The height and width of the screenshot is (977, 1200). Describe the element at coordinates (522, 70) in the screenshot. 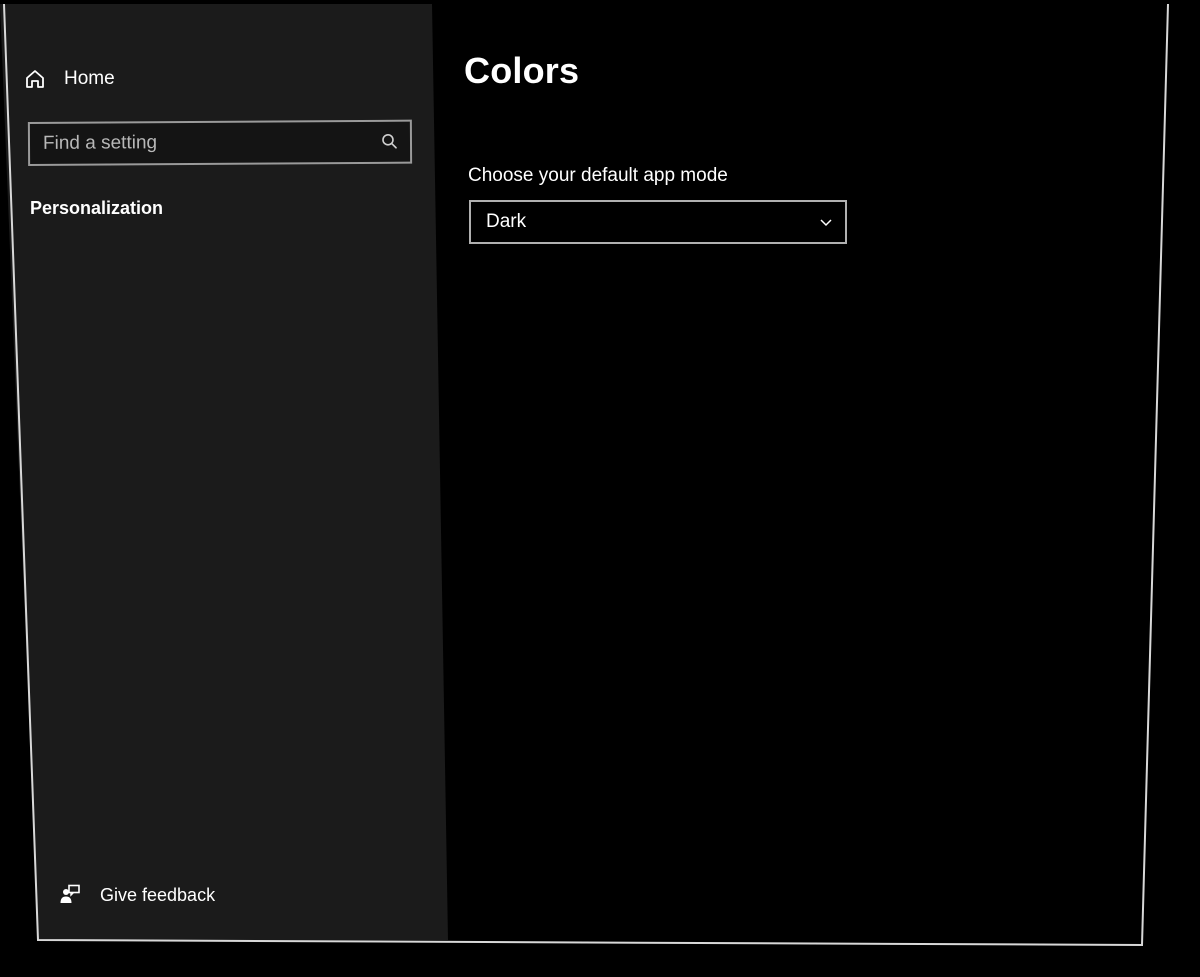

I see `page-title: Colors` at that location.